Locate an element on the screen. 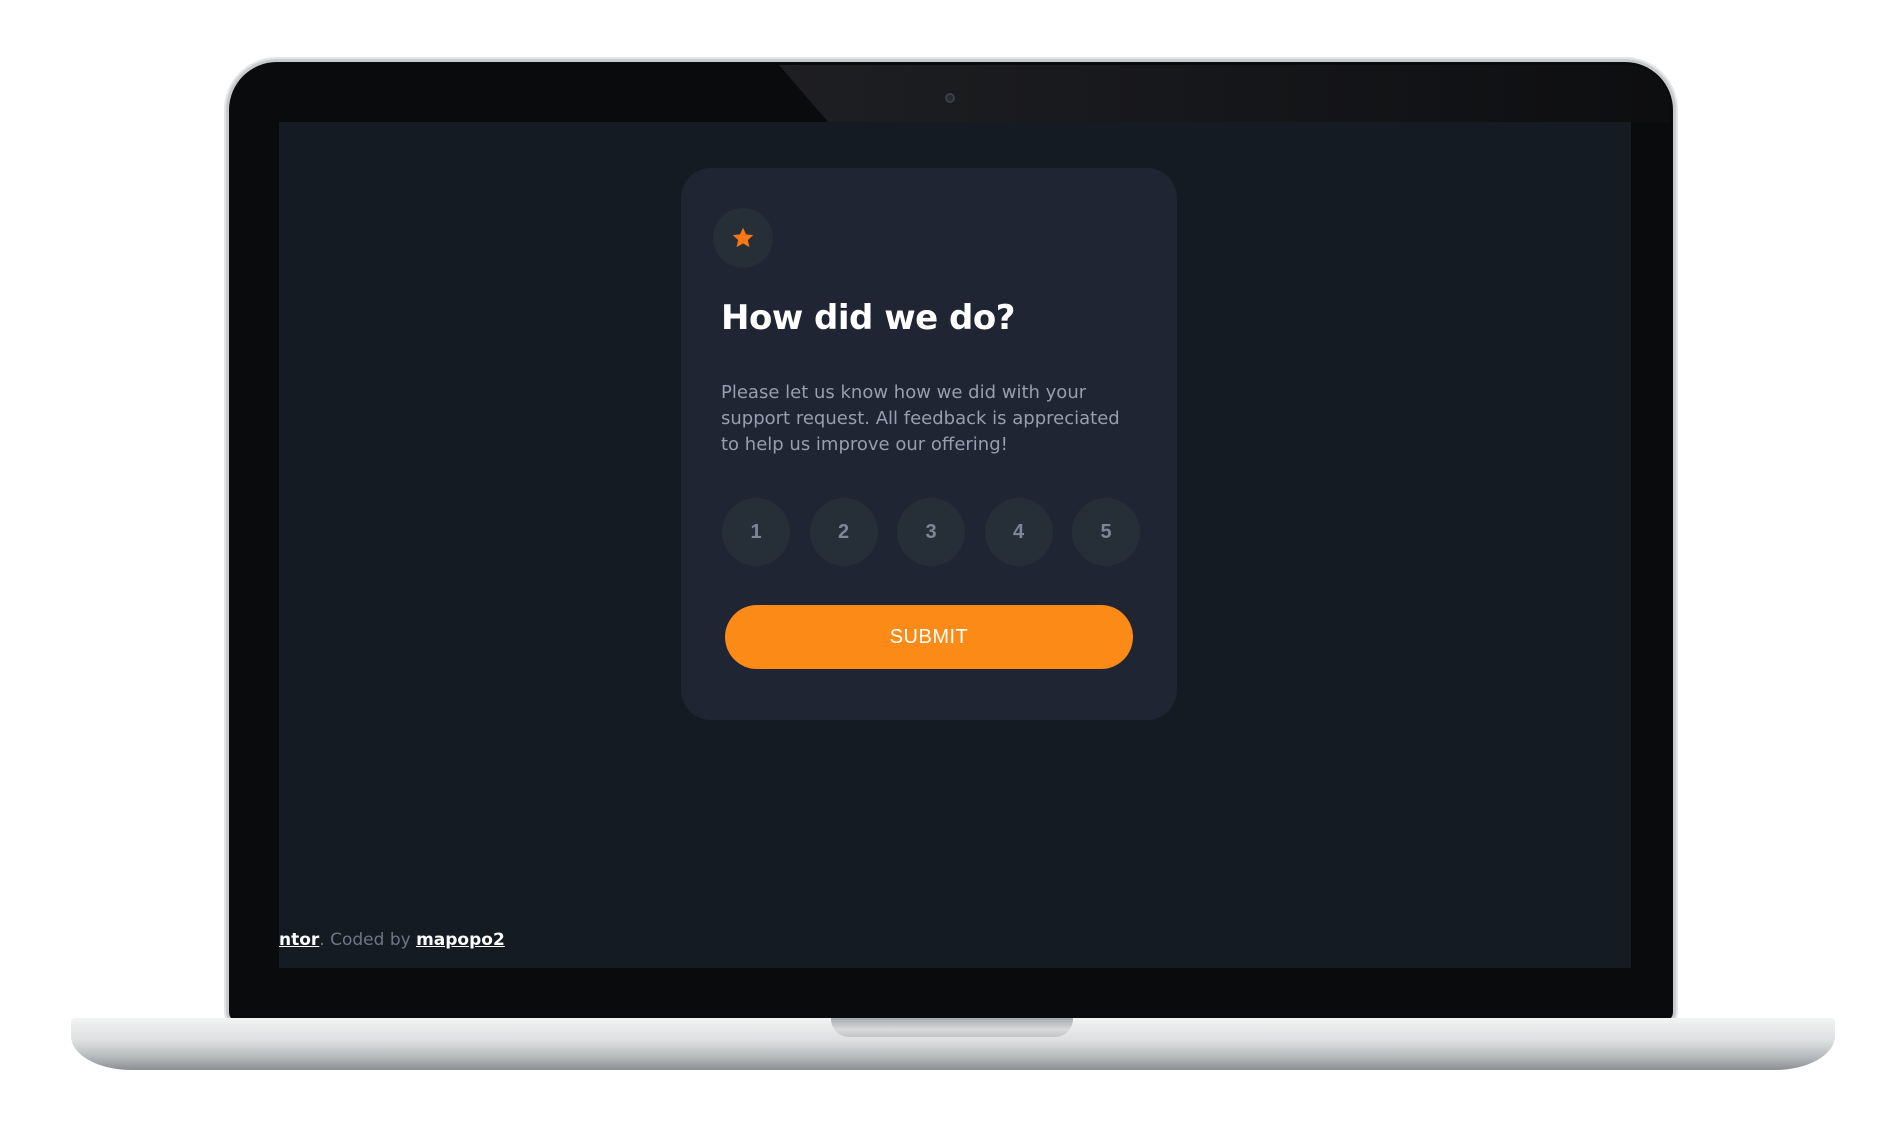 The image size is (1895, 1139). star-icon is located at coordinates (743, 237).